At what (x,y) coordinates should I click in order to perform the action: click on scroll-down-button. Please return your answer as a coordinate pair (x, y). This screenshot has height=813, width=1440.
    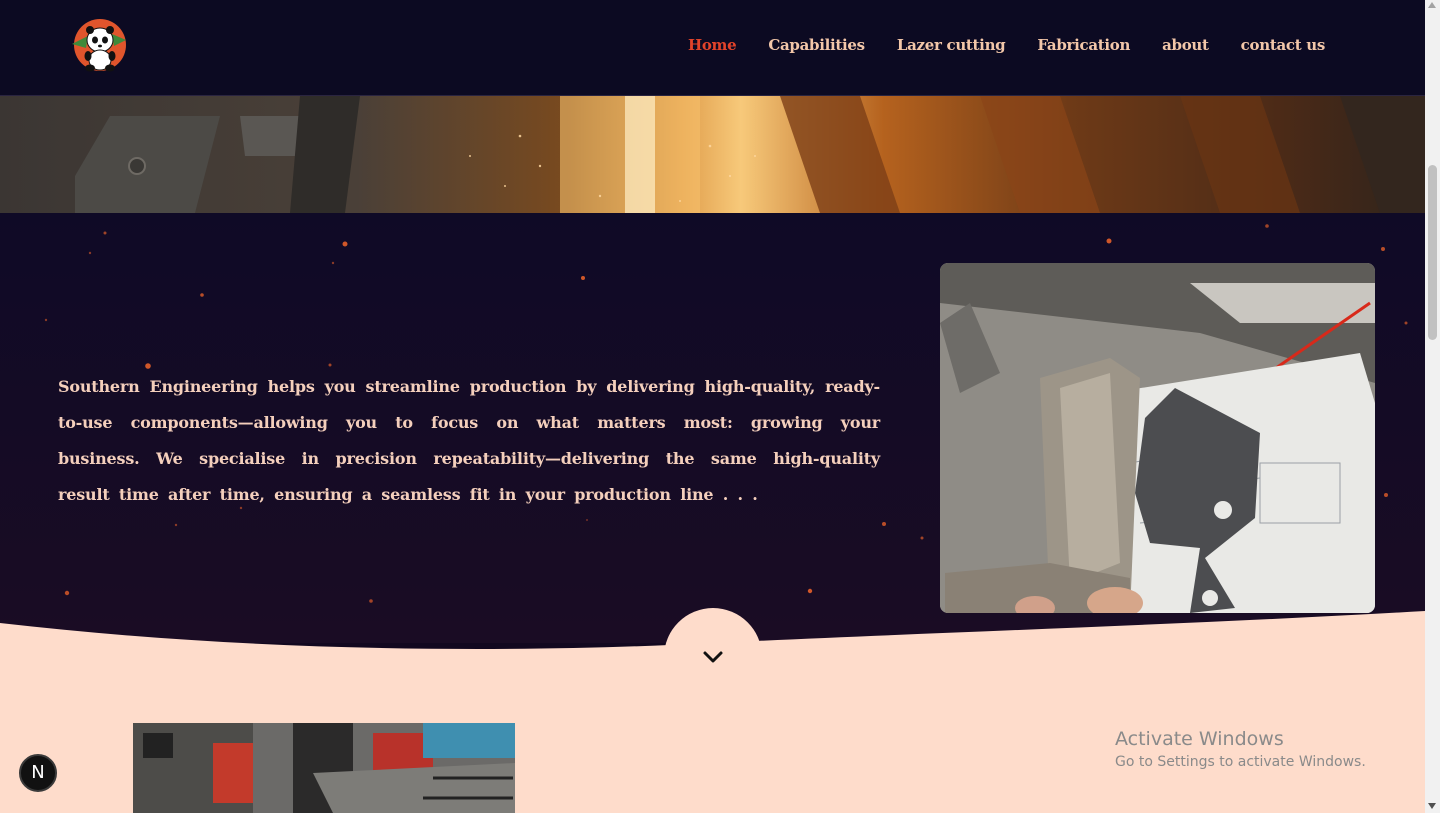
    Looking at the image, I should click on (713, 657).